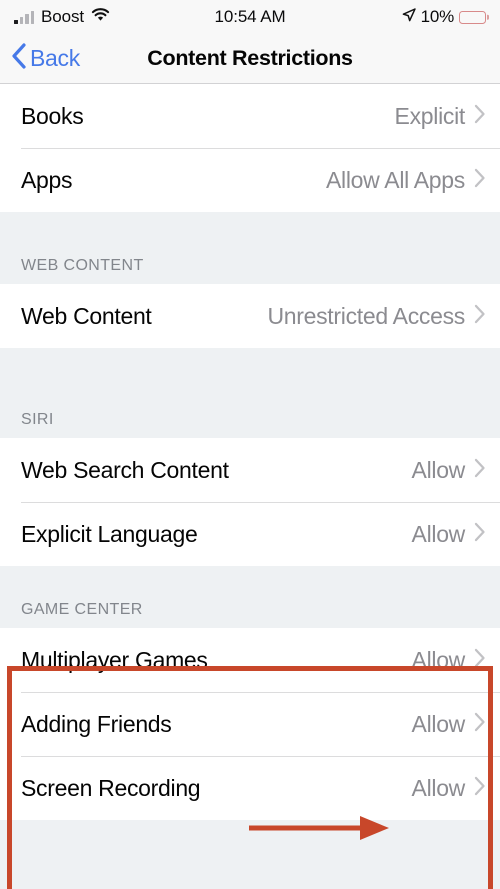 The image size is (500, 889). Describe the element at coordinates (52, 115) in the screenshot. I see `row-label: Books` at that location.